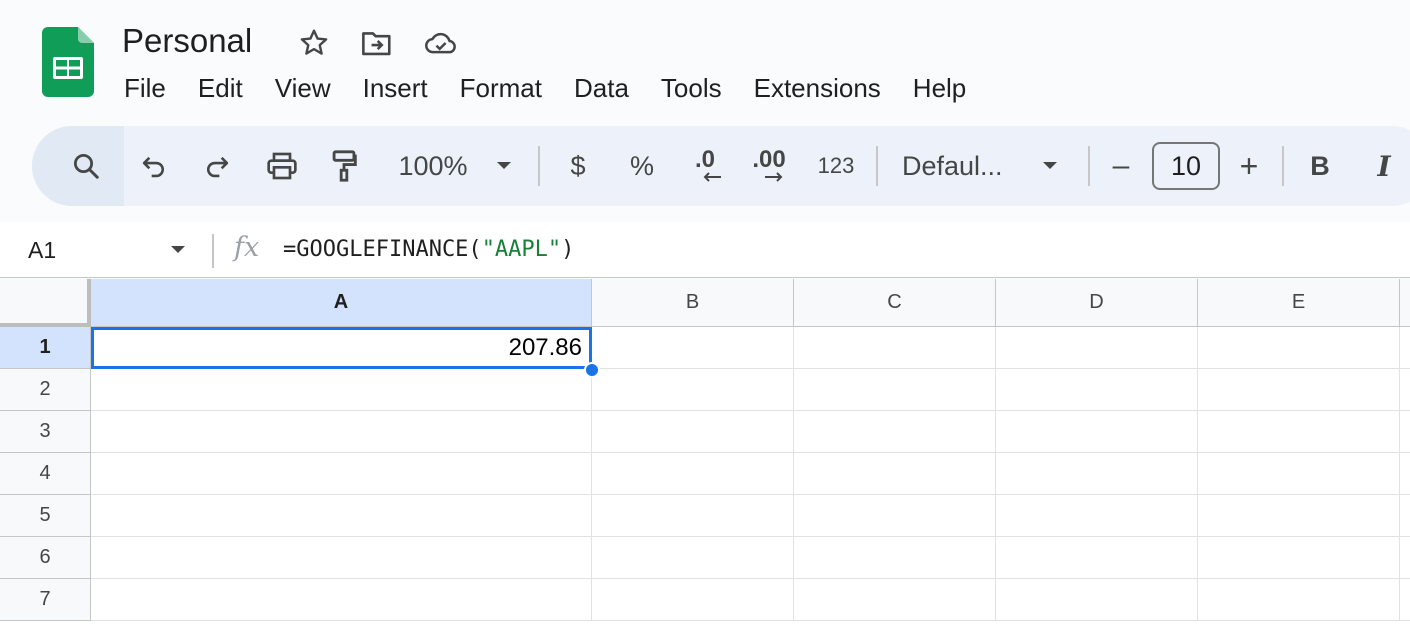  Describe the element at coordinates (220, 88) in the screenshot. I see `menu-edit: Edit` at that location.